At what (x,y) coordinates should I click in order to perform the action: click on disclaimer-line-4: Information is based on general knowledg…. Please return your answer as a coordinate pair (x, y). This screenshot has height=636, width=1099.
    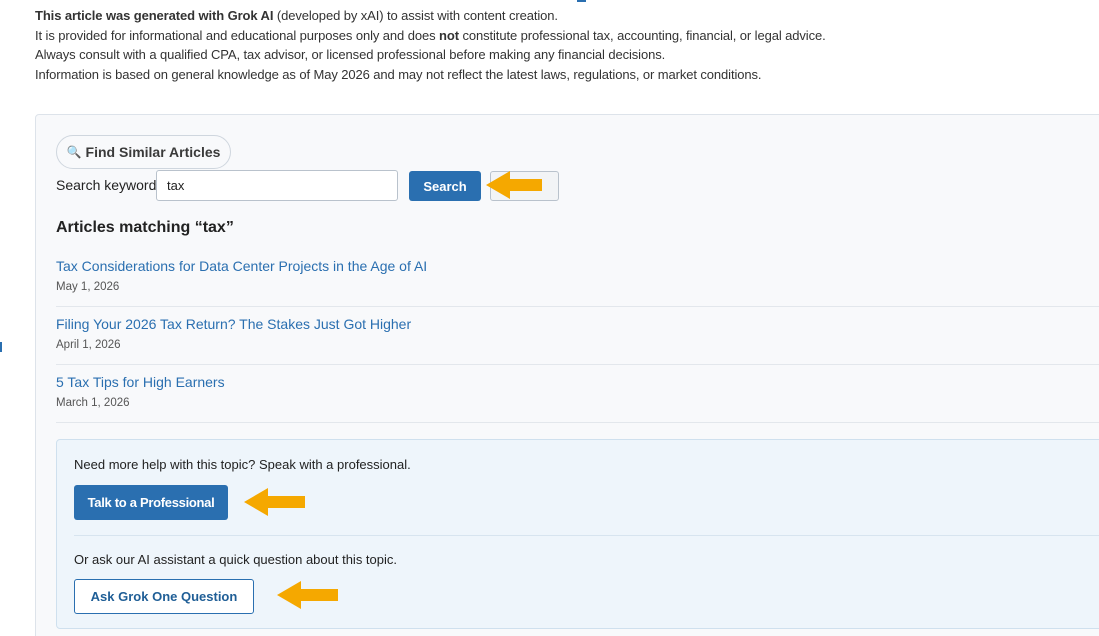
    Looking at the image, I should click on (398, 74).